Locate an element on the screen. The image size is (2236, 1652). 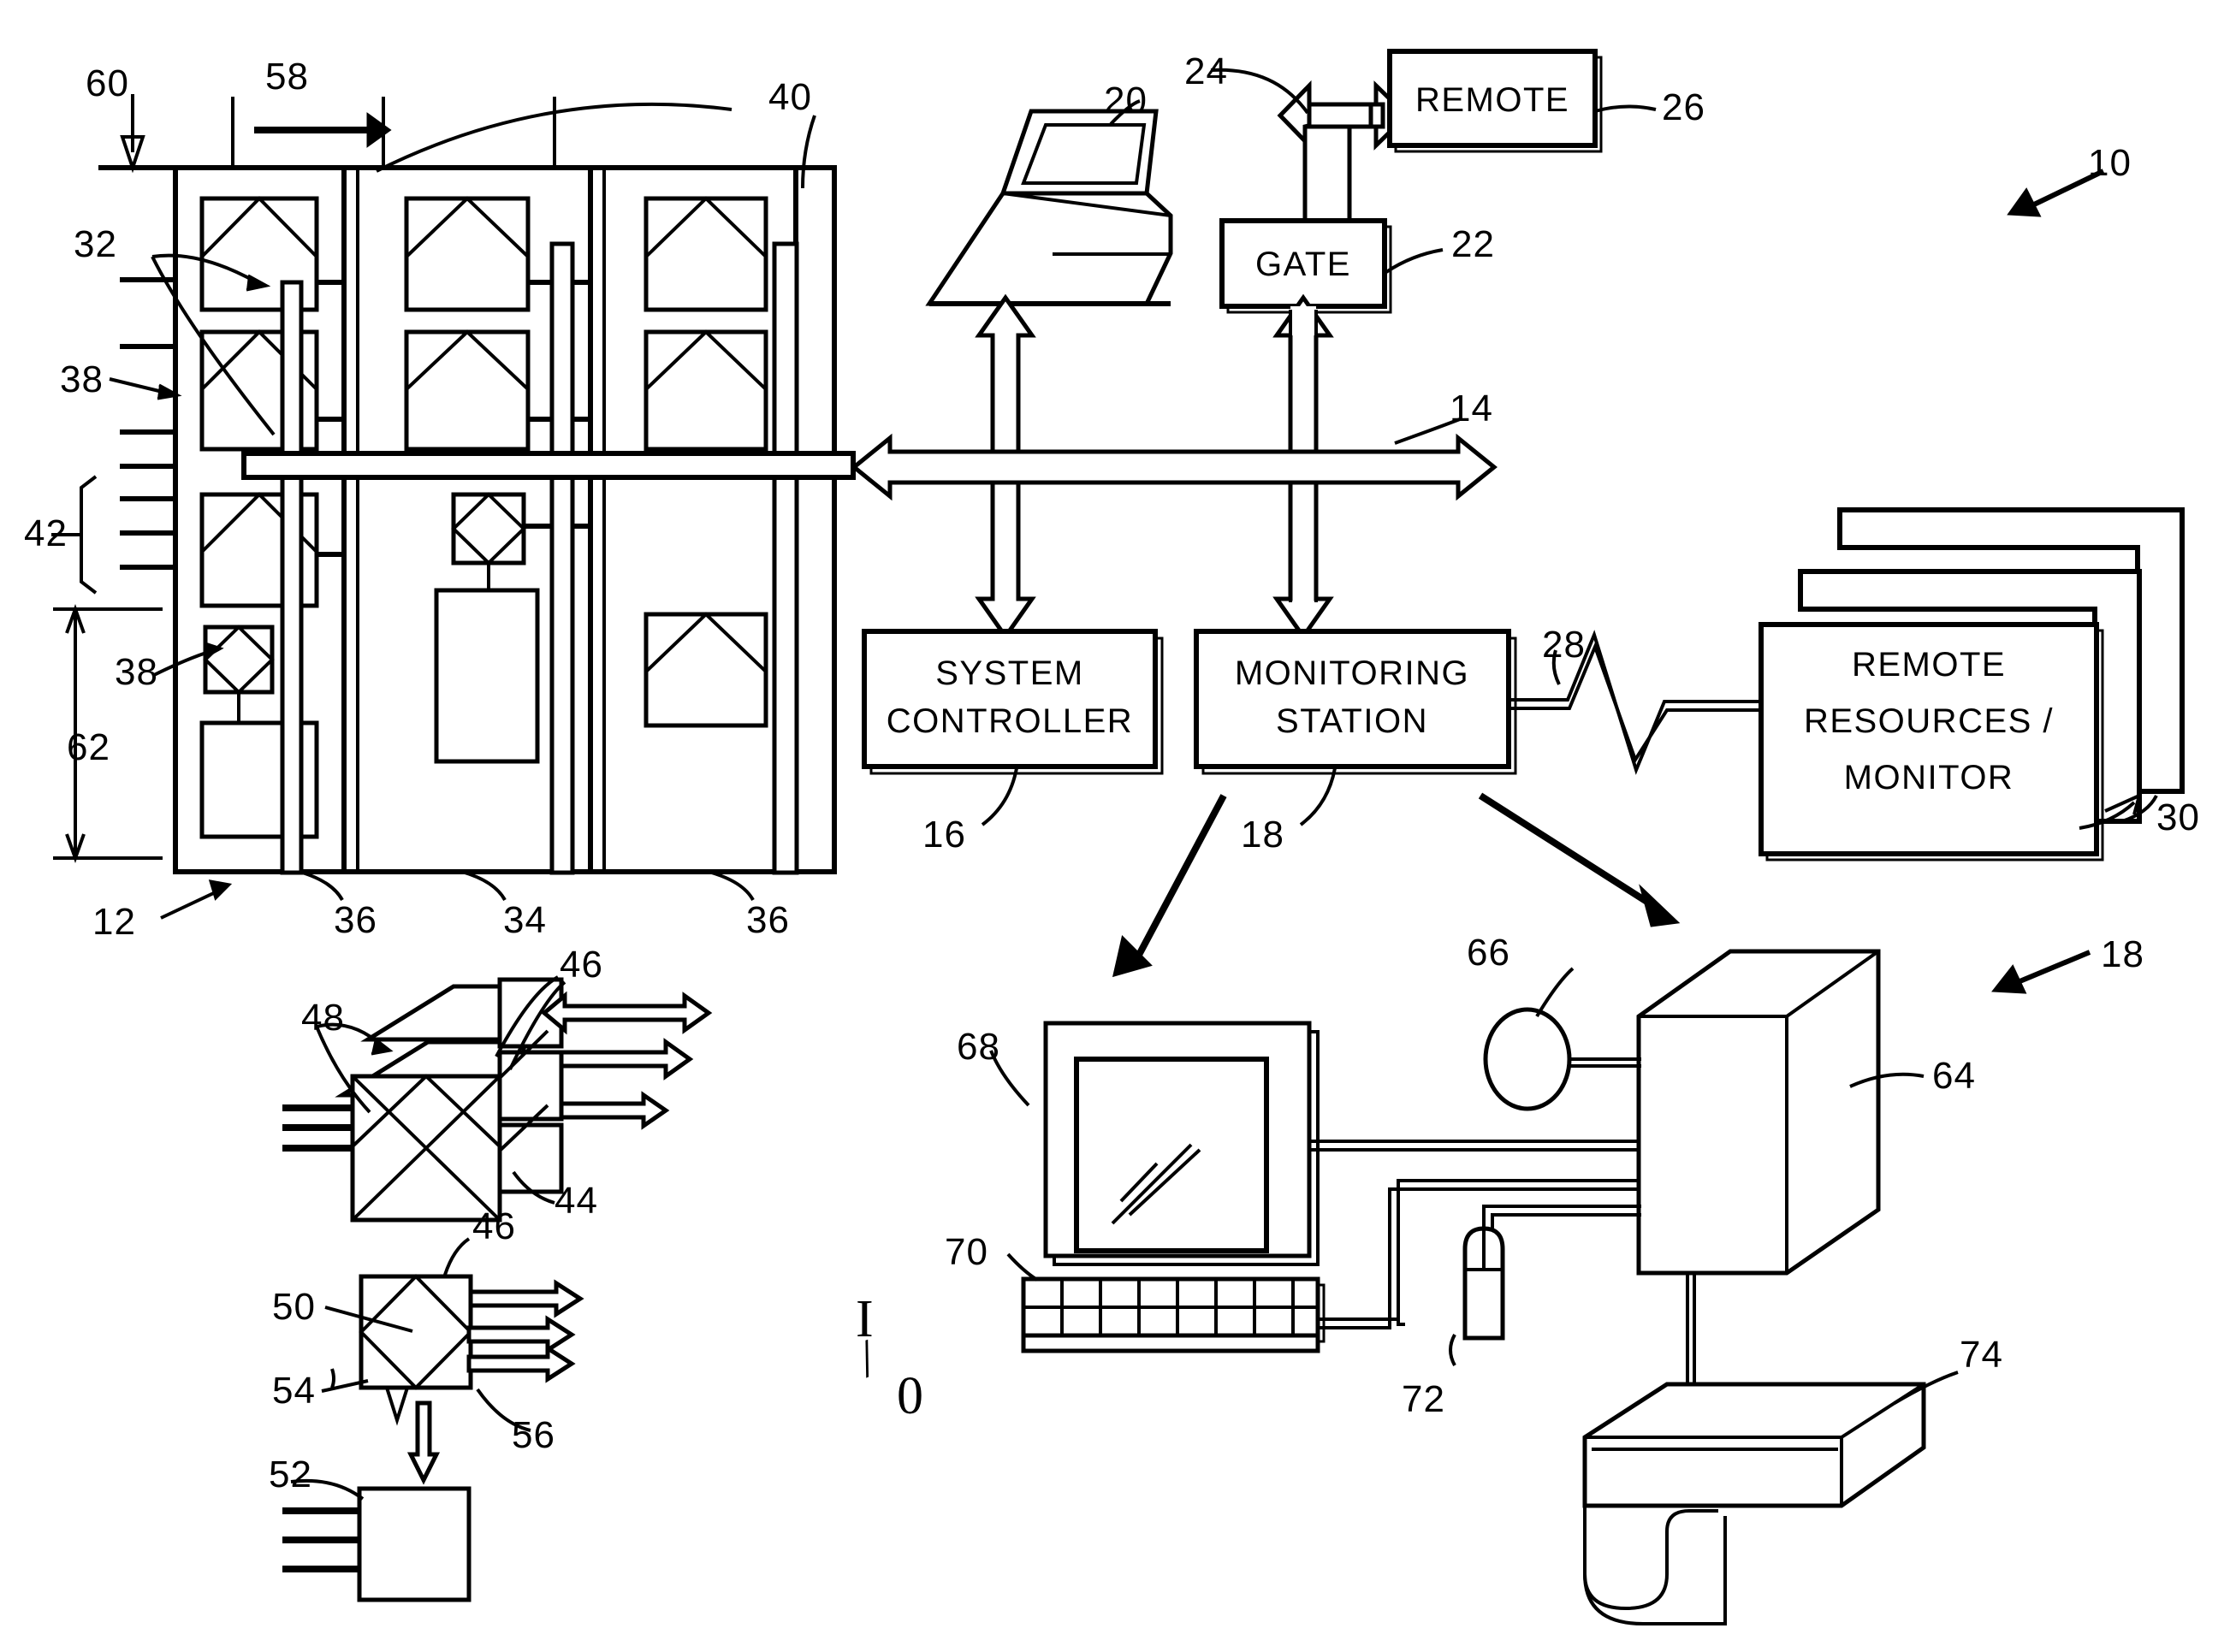
ref-24: 24 is located at coordinates (1206, 71).